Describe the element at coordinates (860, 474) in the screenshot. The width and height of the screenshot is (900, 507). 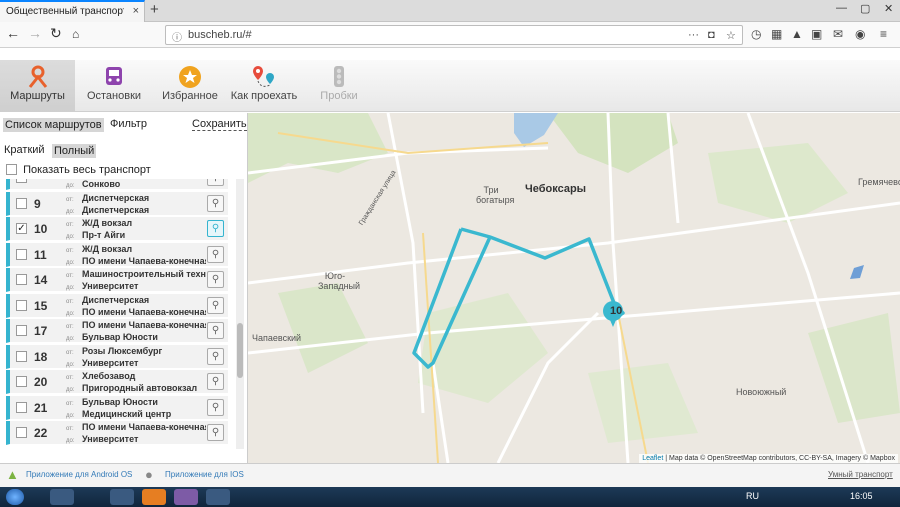
I see `brand-link: Умный транспорт` at that location.